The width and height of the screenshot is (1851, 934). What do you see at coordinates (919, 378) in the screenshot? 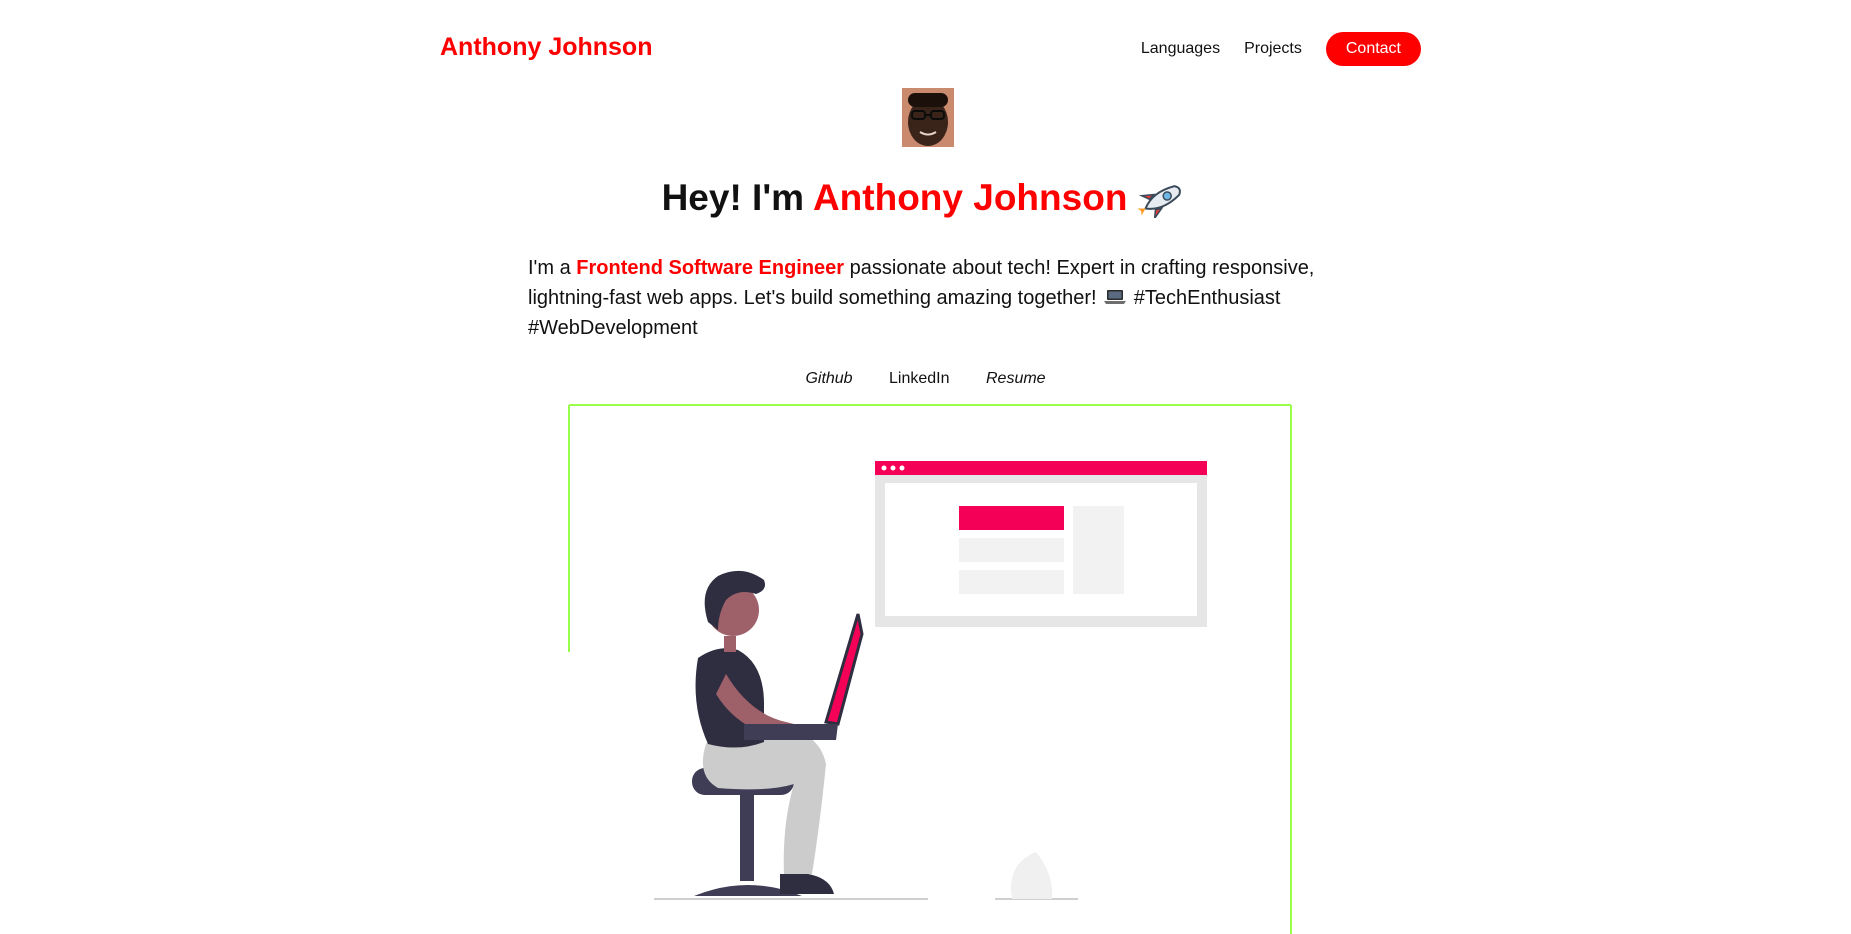
I see `linkedin-link: LinkedIn` at bounding box center [919, 378].